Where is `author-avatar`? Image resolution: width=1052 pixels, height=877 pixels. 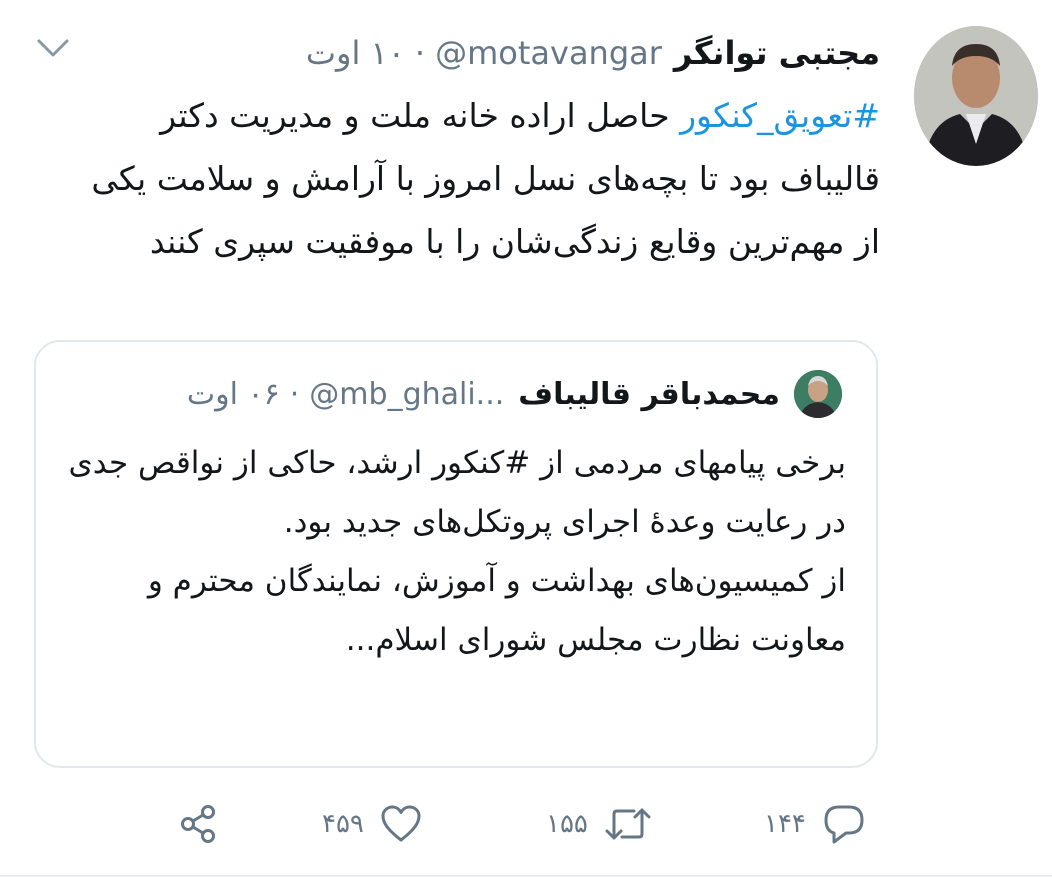
author-avatar is located at coordinates (976, 96).